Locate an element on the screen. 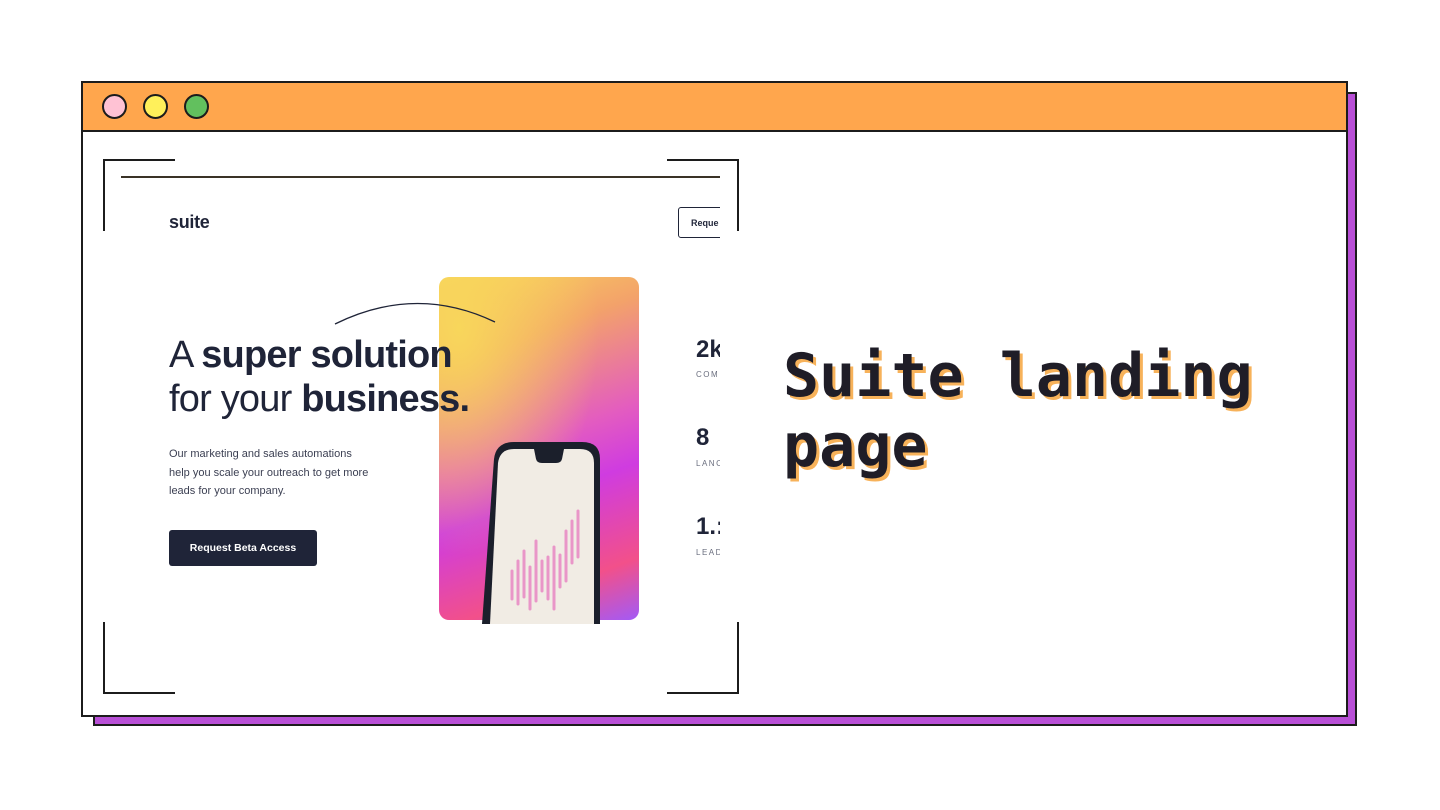 Image resolution: width=1440 pixels, height=810 pixels. headline-light-1: A is located at coordinates (185, 355).